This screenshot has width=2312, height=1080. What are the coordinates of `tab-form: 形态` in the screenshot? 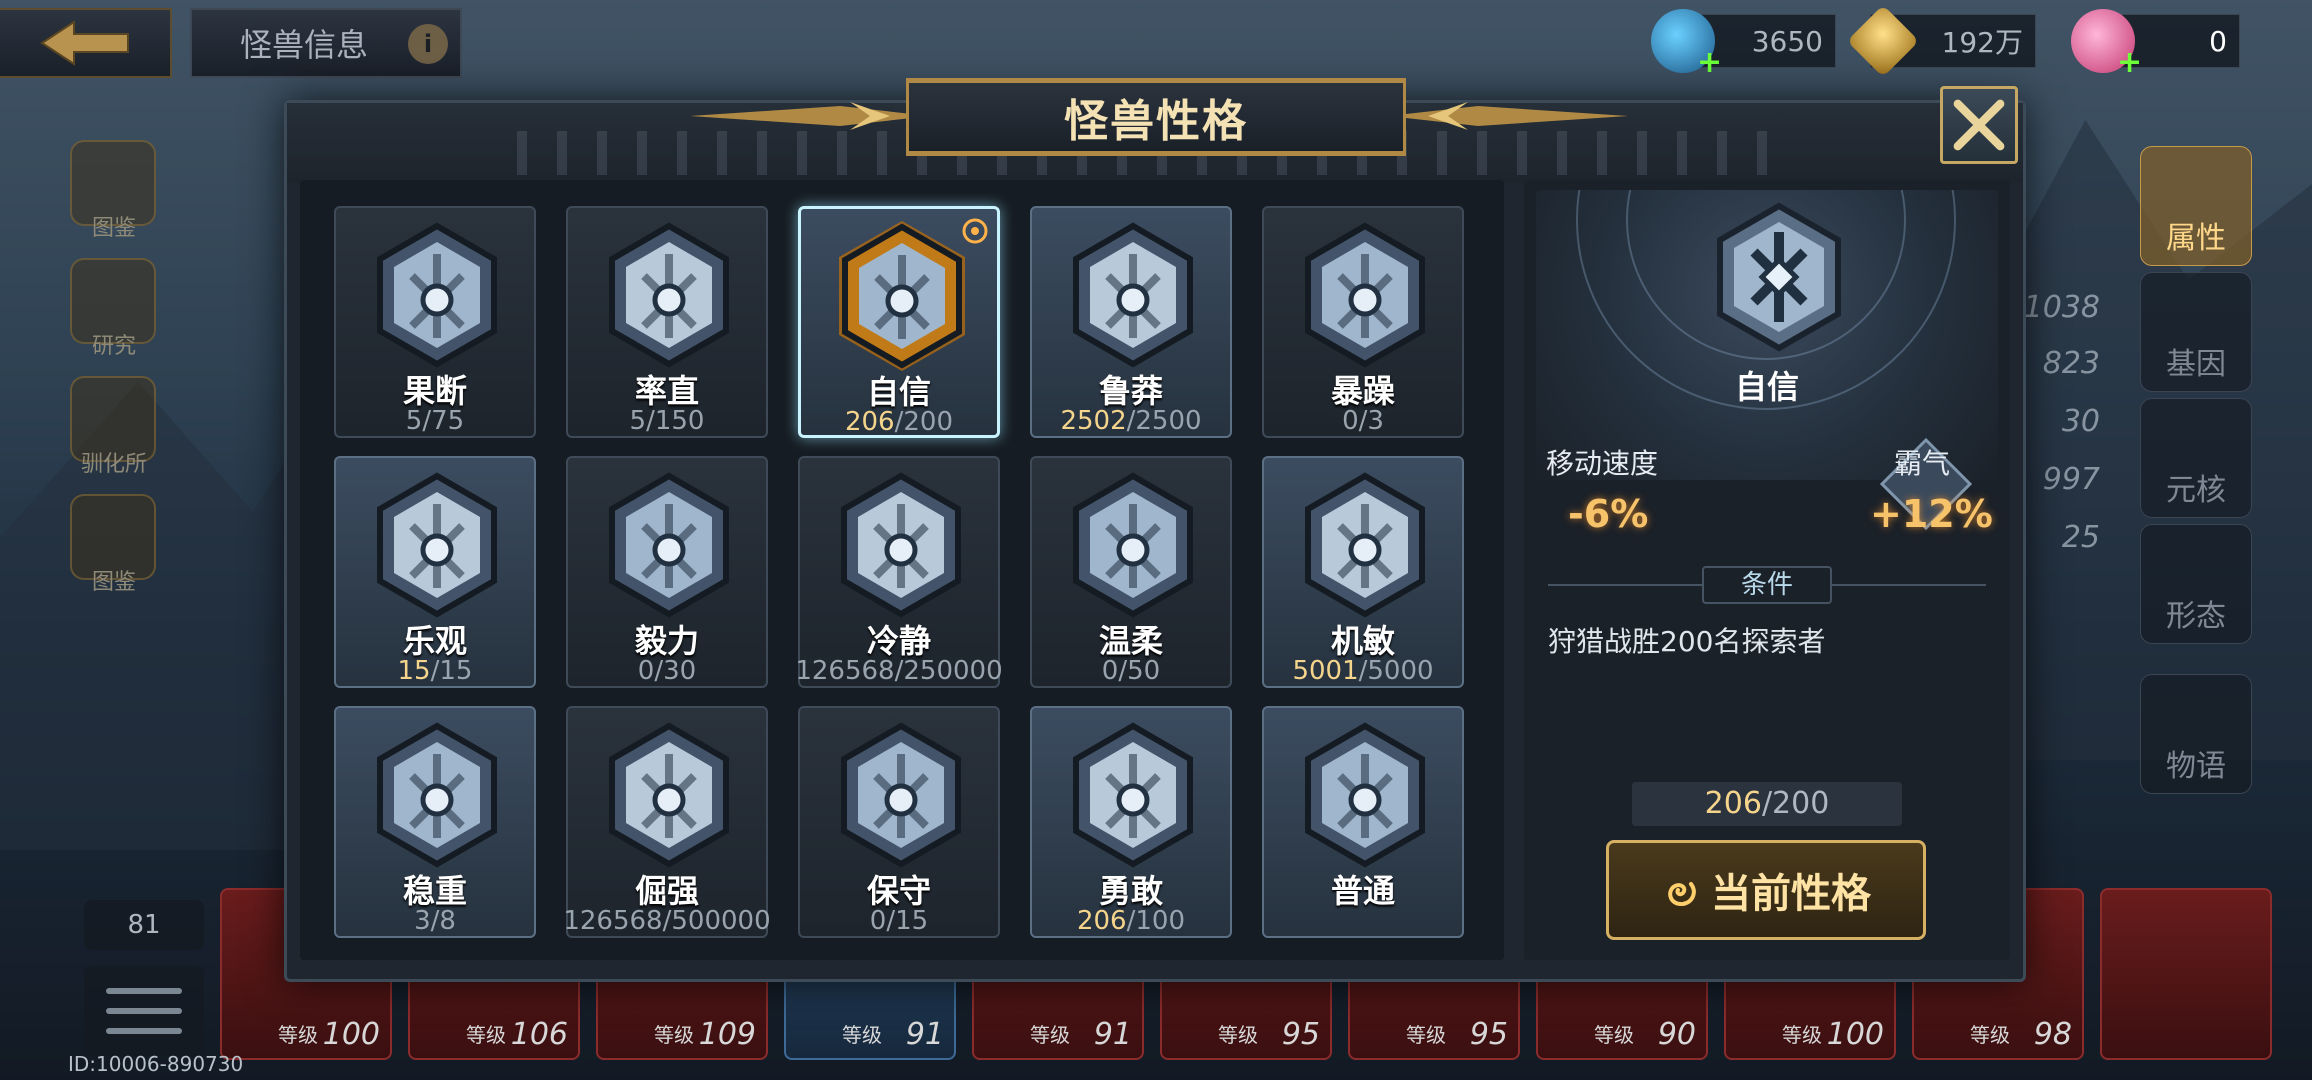 It's located at (2196, 584).